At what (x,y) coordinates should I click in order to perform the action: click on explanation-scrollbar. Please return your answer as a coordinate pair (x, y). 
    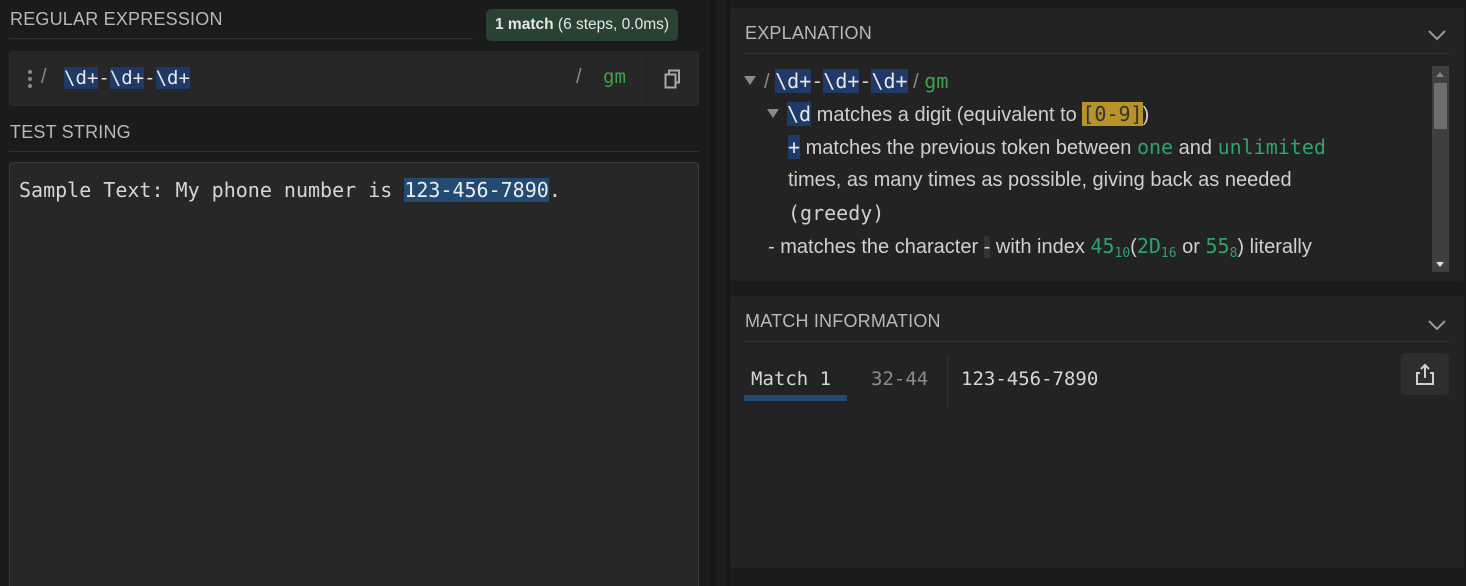
    Looking at the image, I should click on (1440, 169).